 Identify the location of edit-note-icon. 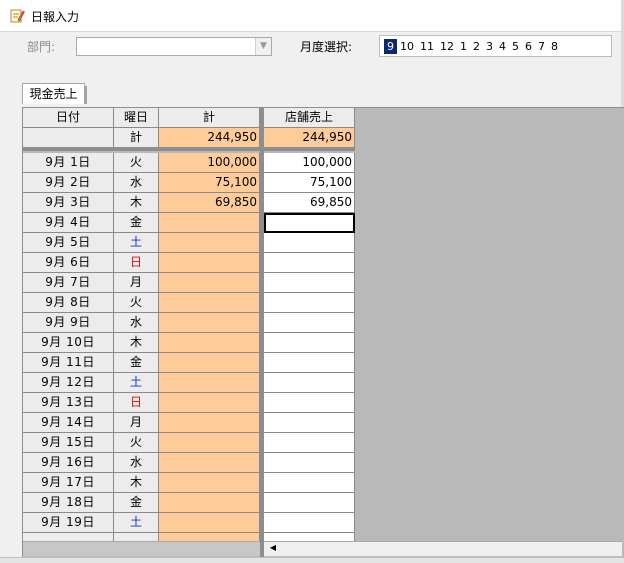
(17, 16).